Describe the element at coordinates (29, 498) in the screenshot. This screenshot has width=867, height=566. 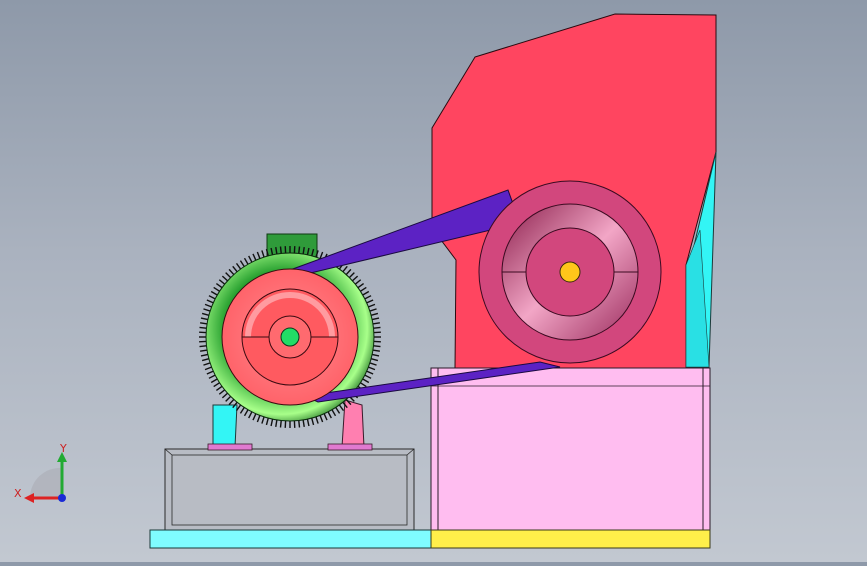
I see `x-axis-arrow-icon` at that location.